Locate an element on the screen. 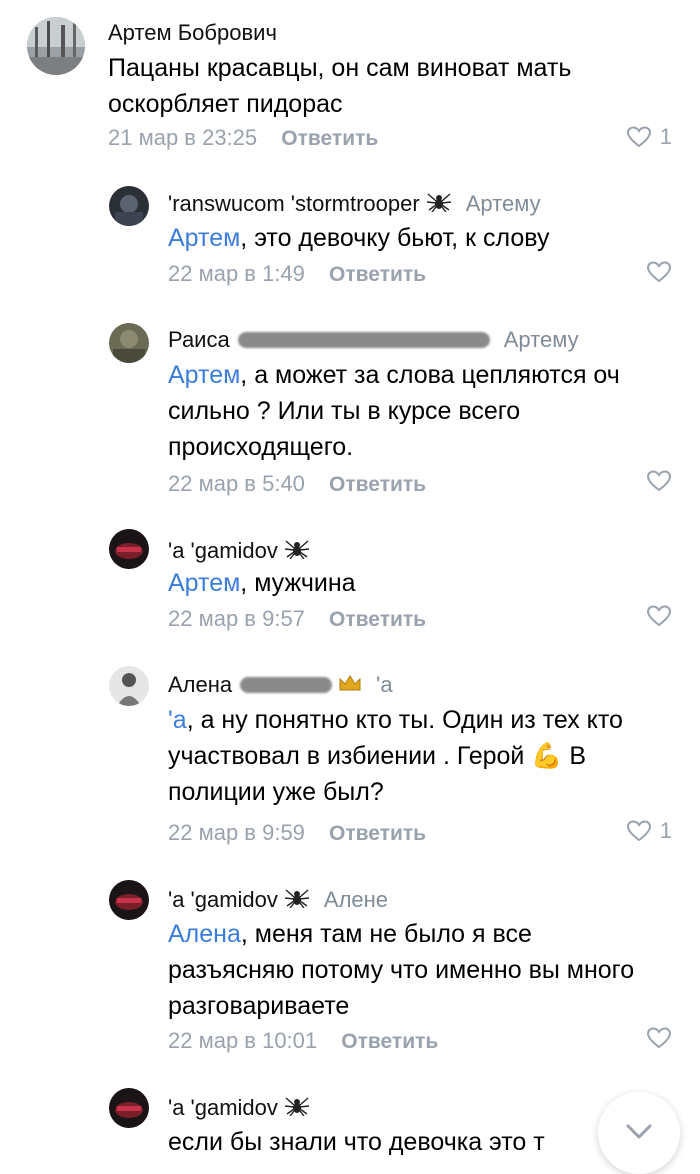  reply-to-label: 'a is located at coordinates (384, 685).